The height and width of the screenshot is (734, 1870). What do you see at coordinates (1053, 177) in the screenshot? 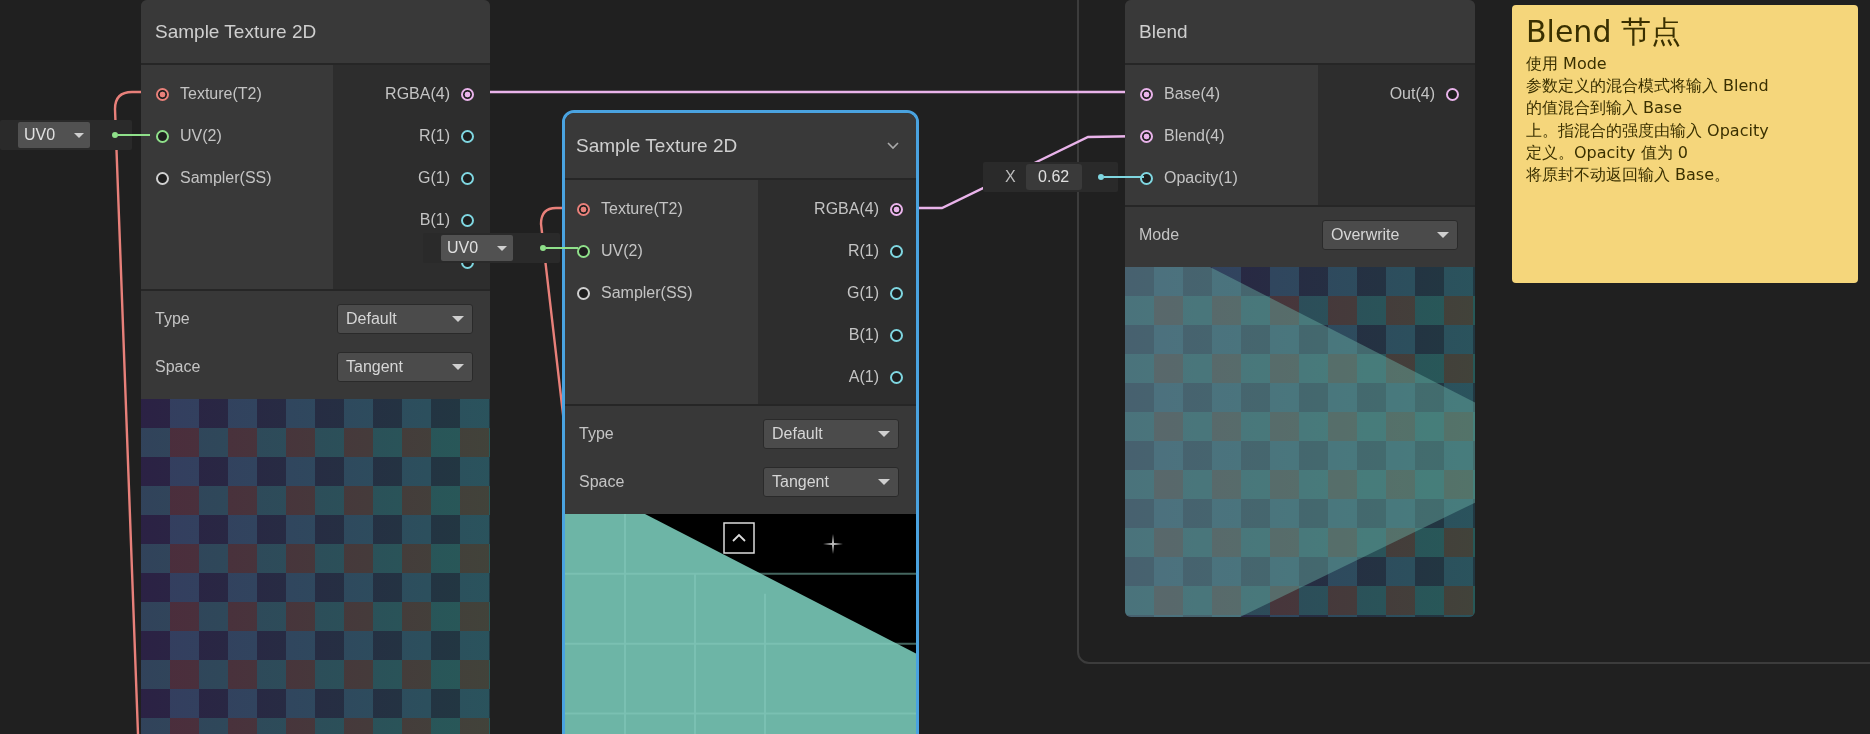
I see `number-field: 0.62` at bounding box center [1053, 177].